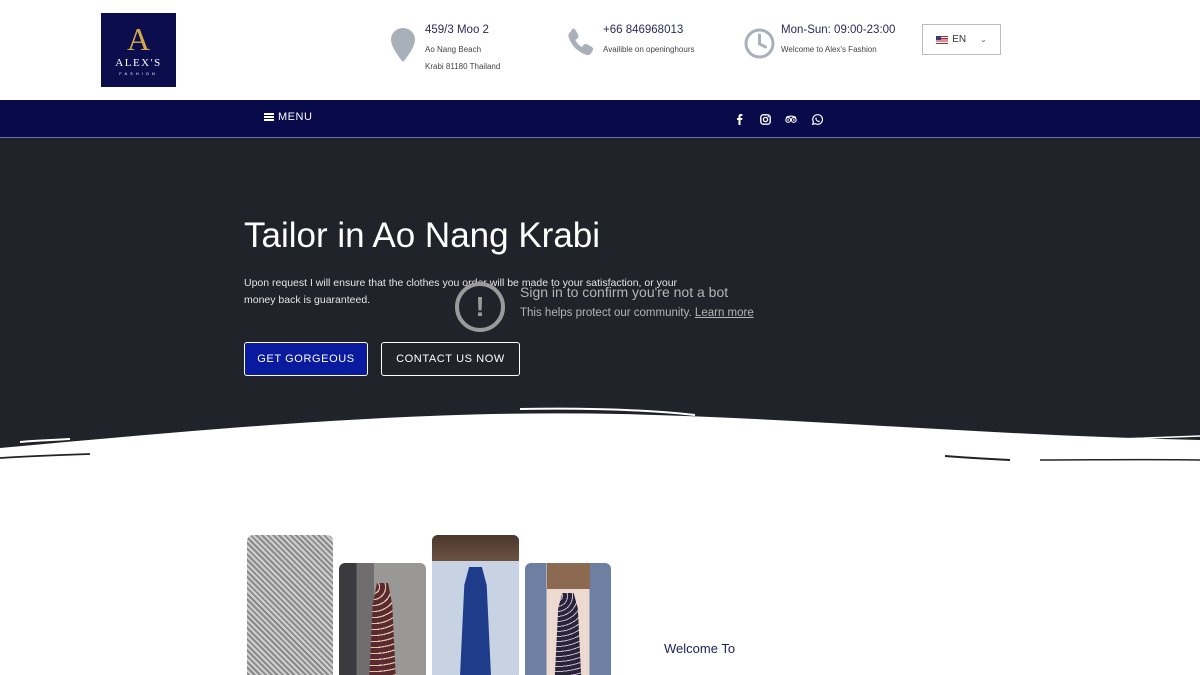 The width and height of the screenshot is (1200, 675). What do you see at coordinates (817, 119) in the screenshot?
I see `whatsapp-icon` at bounding box center [817, 119].